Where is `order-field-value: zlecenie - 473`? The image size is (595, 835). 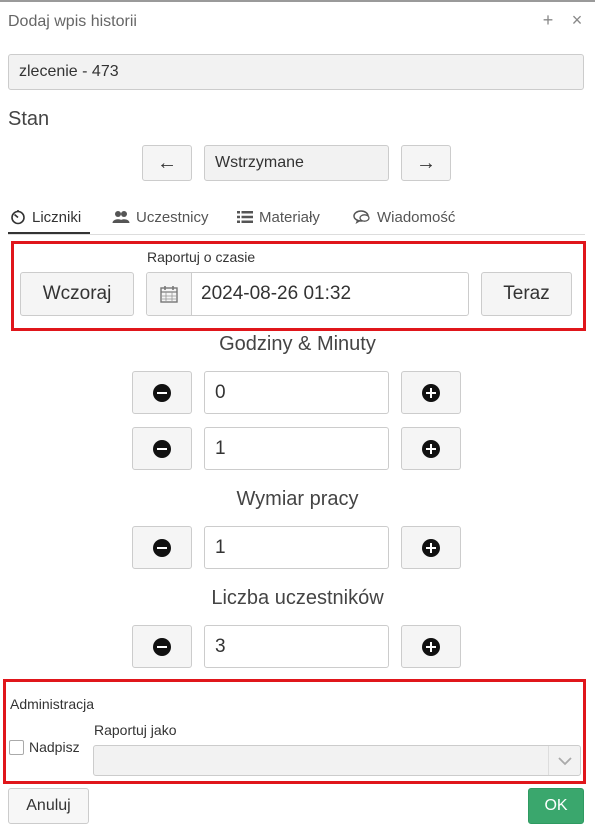 order-field-value: zlecenie - 473 is located at coordinates (69, 71).